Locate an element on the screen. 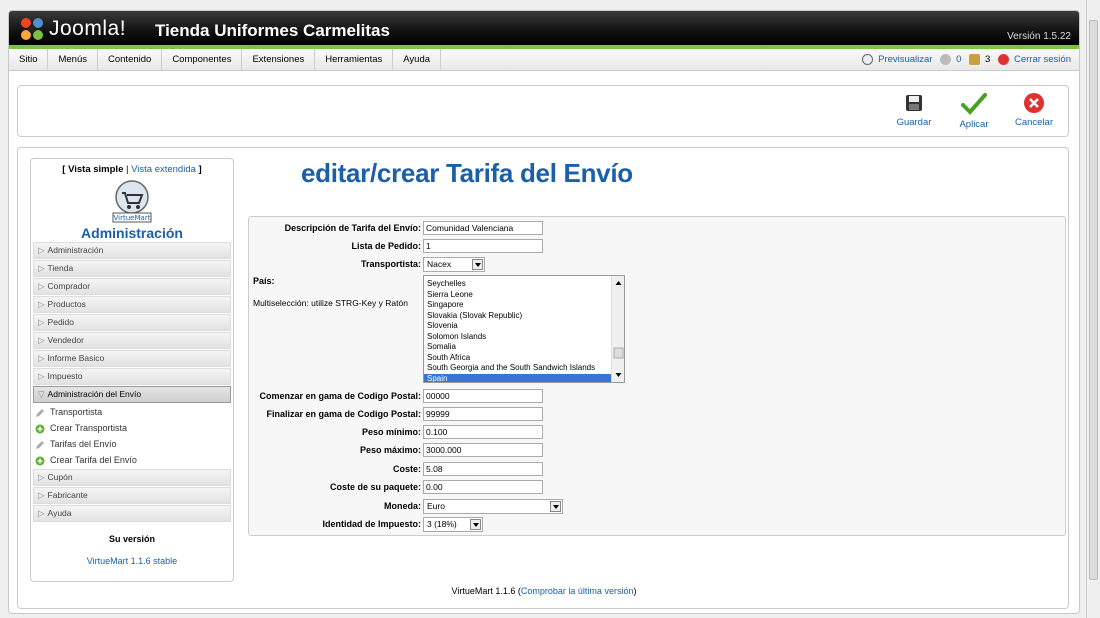 This screenshot has width=1100, height=618. sub-label: Tarifas del Envío is located at coordinates (83, 444).